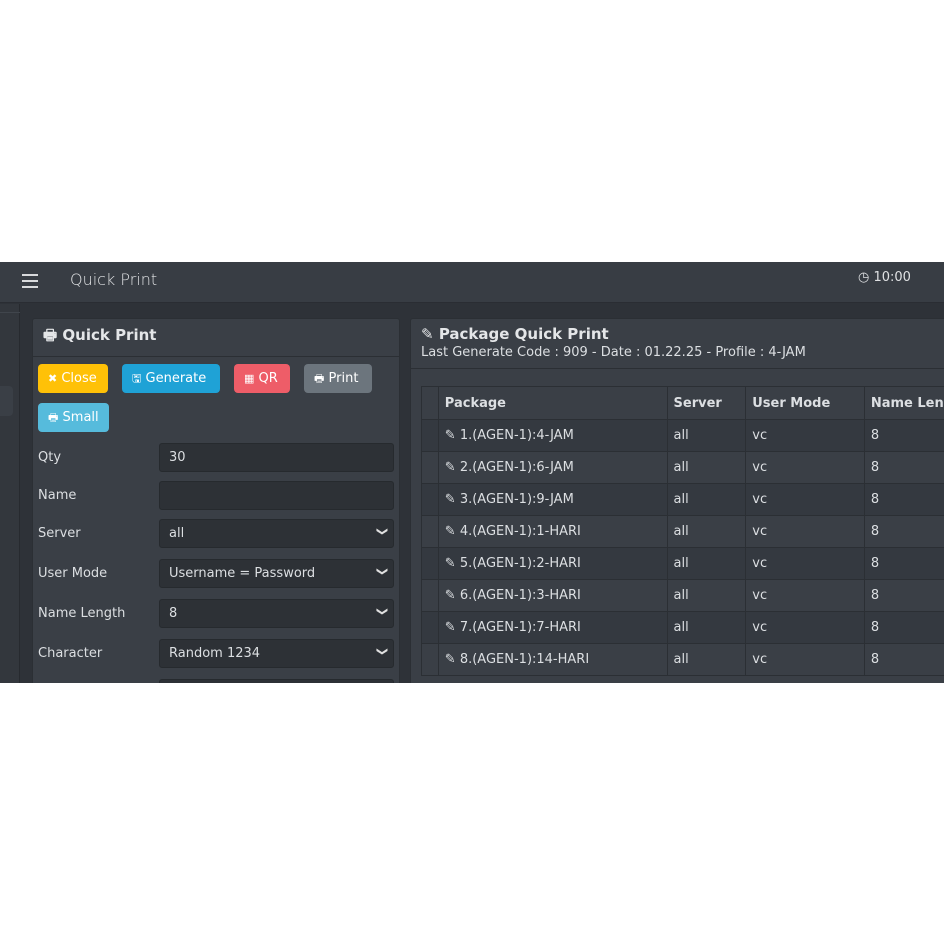 Image resolution: width=944 pixels, height=944 pixels. I want to click on column-header: Package, so click(552, 403).